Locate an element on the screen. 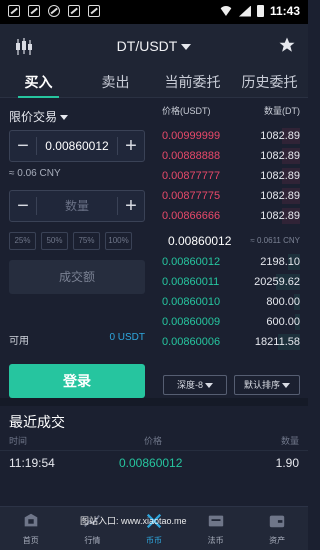 This screenshot has height=550, width=320. sort-label: 默认排序 is located at coordinates (261, 385).